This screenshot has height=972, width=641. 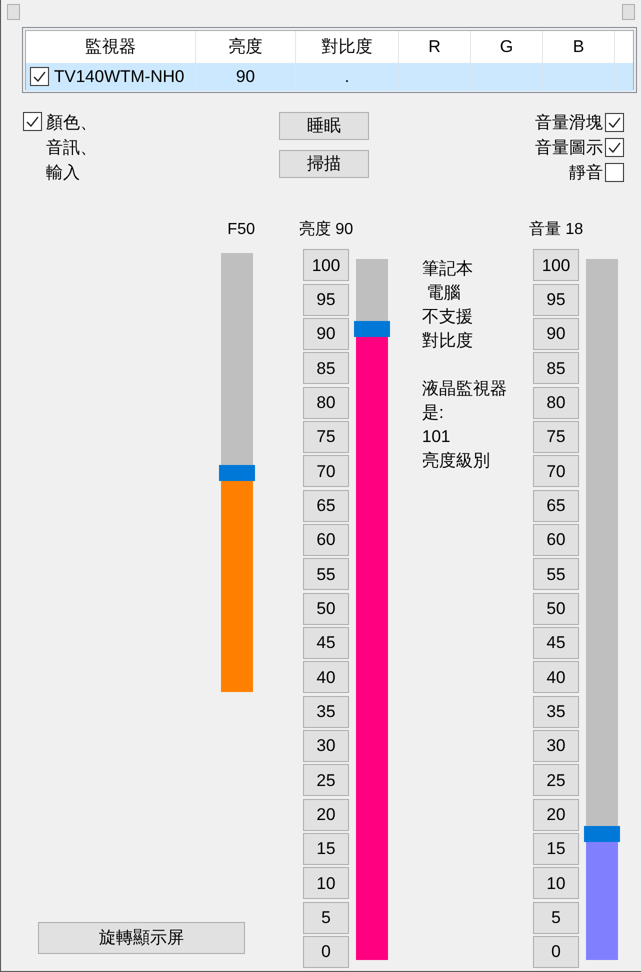 I want to click on check-icon, so click(x=39, y=76).